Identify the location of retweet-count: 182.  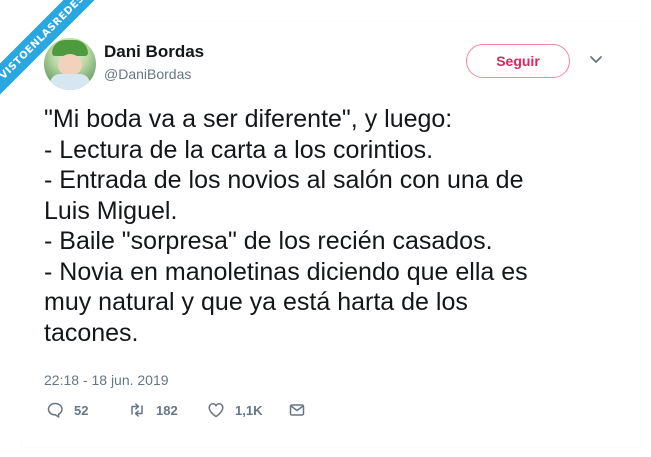
(167, 410).